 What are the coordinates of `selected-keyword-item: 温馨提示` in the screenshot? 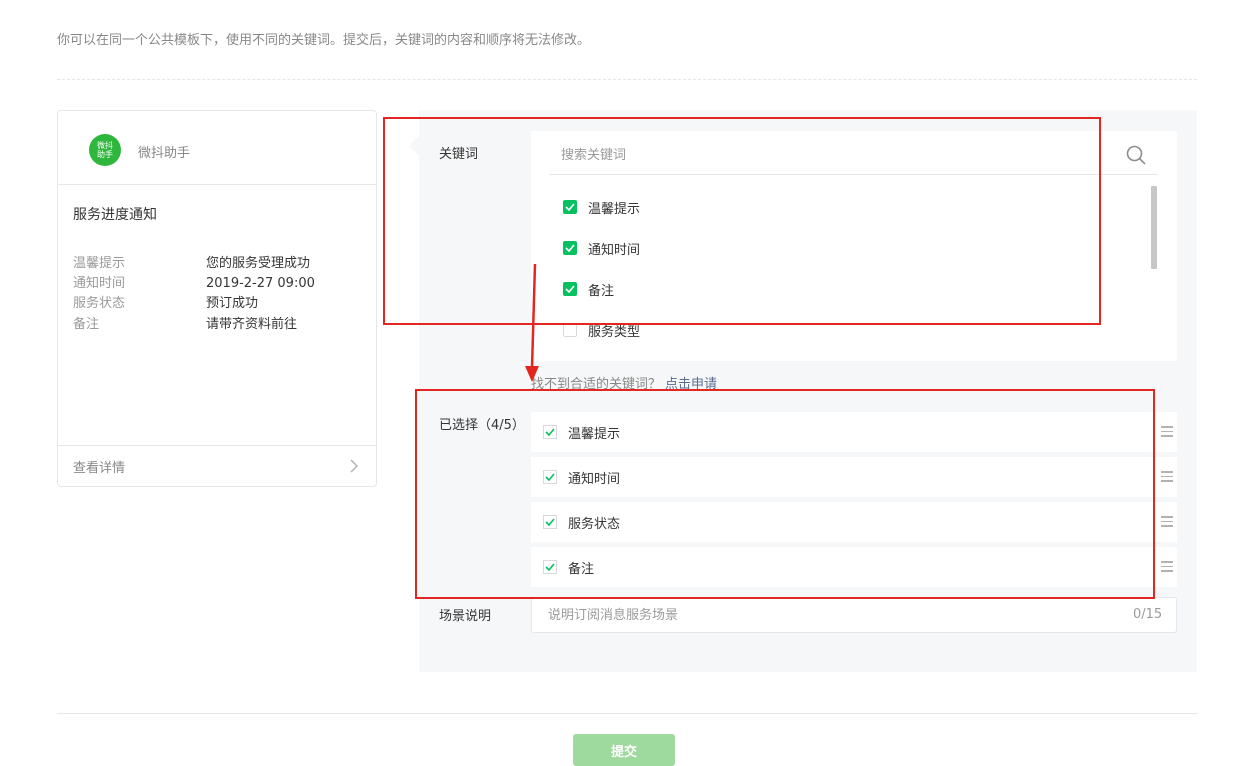 It's located at (854, 432).